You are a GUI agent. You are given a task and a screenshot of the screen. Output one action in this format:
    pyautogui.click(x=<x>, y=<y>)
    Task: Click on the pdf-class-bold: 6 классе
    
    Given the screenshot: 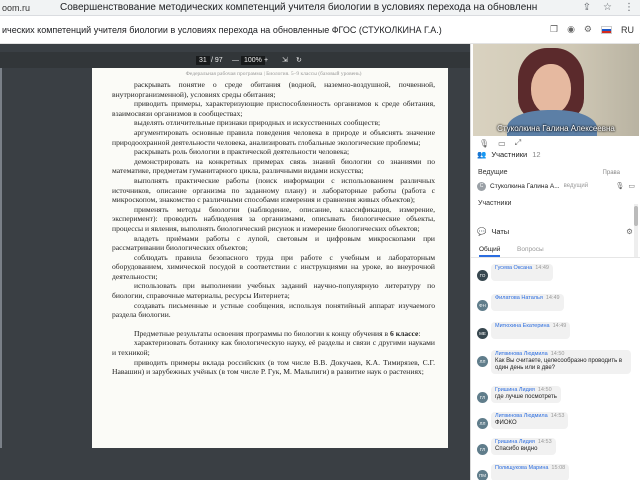 What is the action you would take?
    pyautogui.click(x=404, y=333)
    